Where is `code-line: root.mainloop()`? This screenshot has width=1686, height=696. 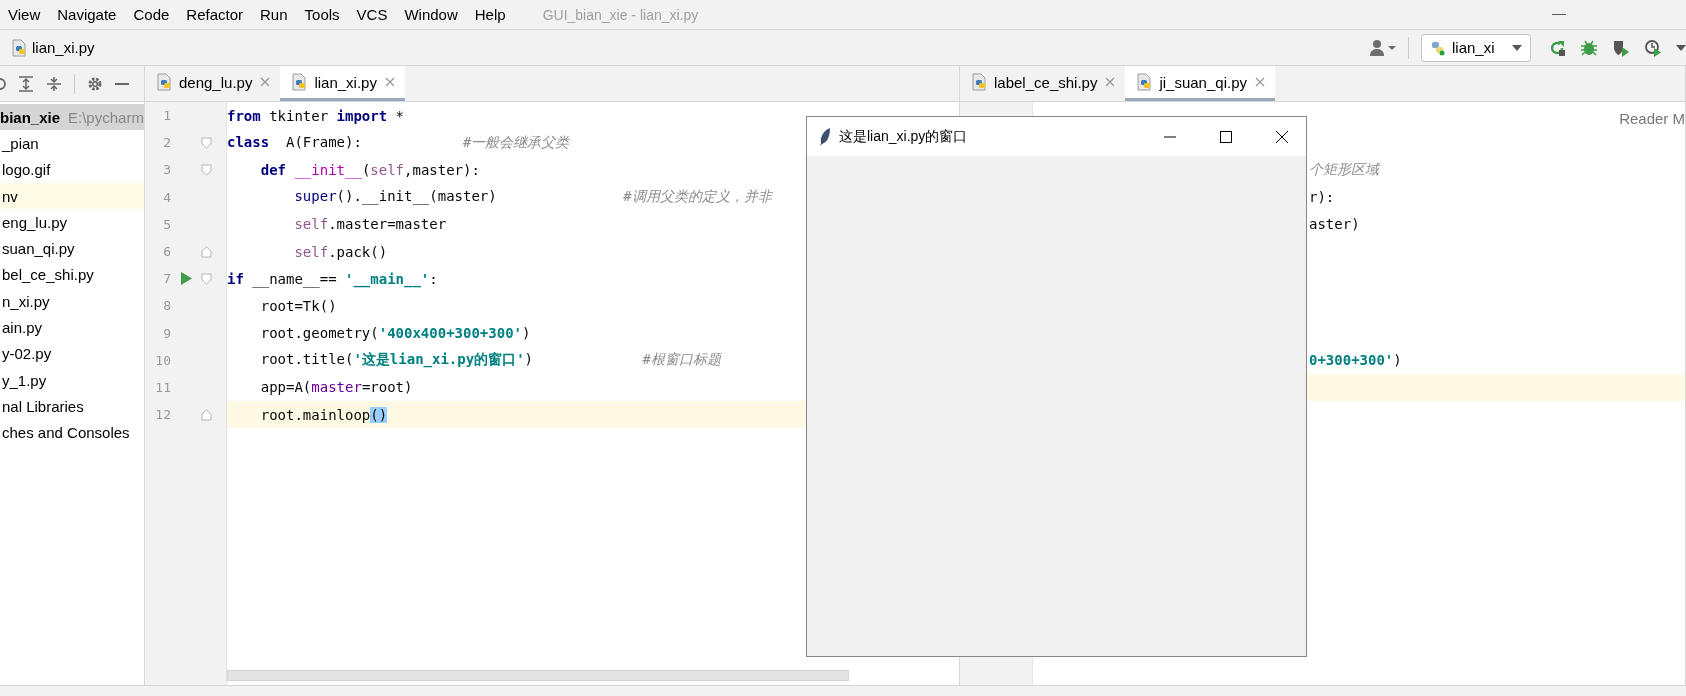 code-line: root.mainloop() is located at coordinates (323, 414).